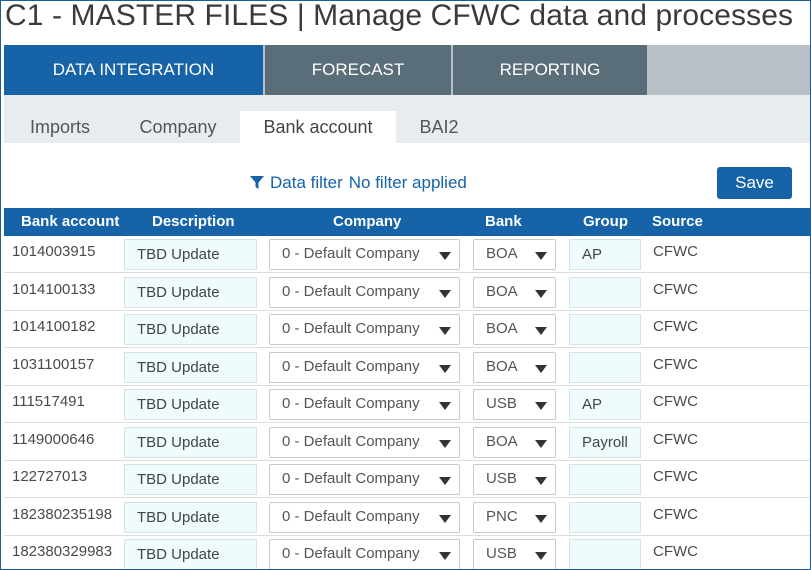  I want to click on column-header-bank: Bank, so click(503, 221).